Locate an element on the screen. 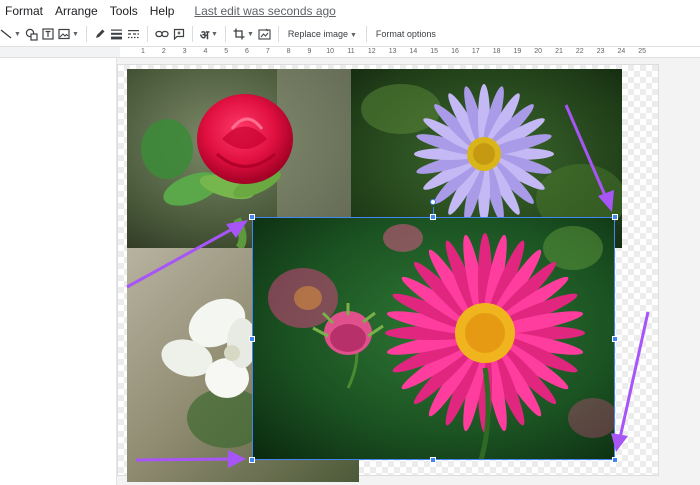  border-weight-icon is located at coordinates (116, 34).